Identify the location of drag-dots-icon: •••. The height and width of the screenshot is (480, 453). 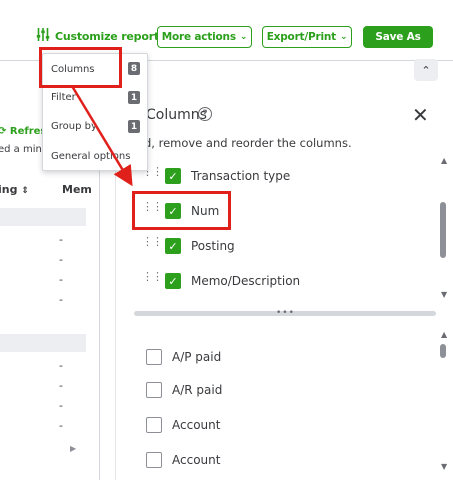
(285, 313).